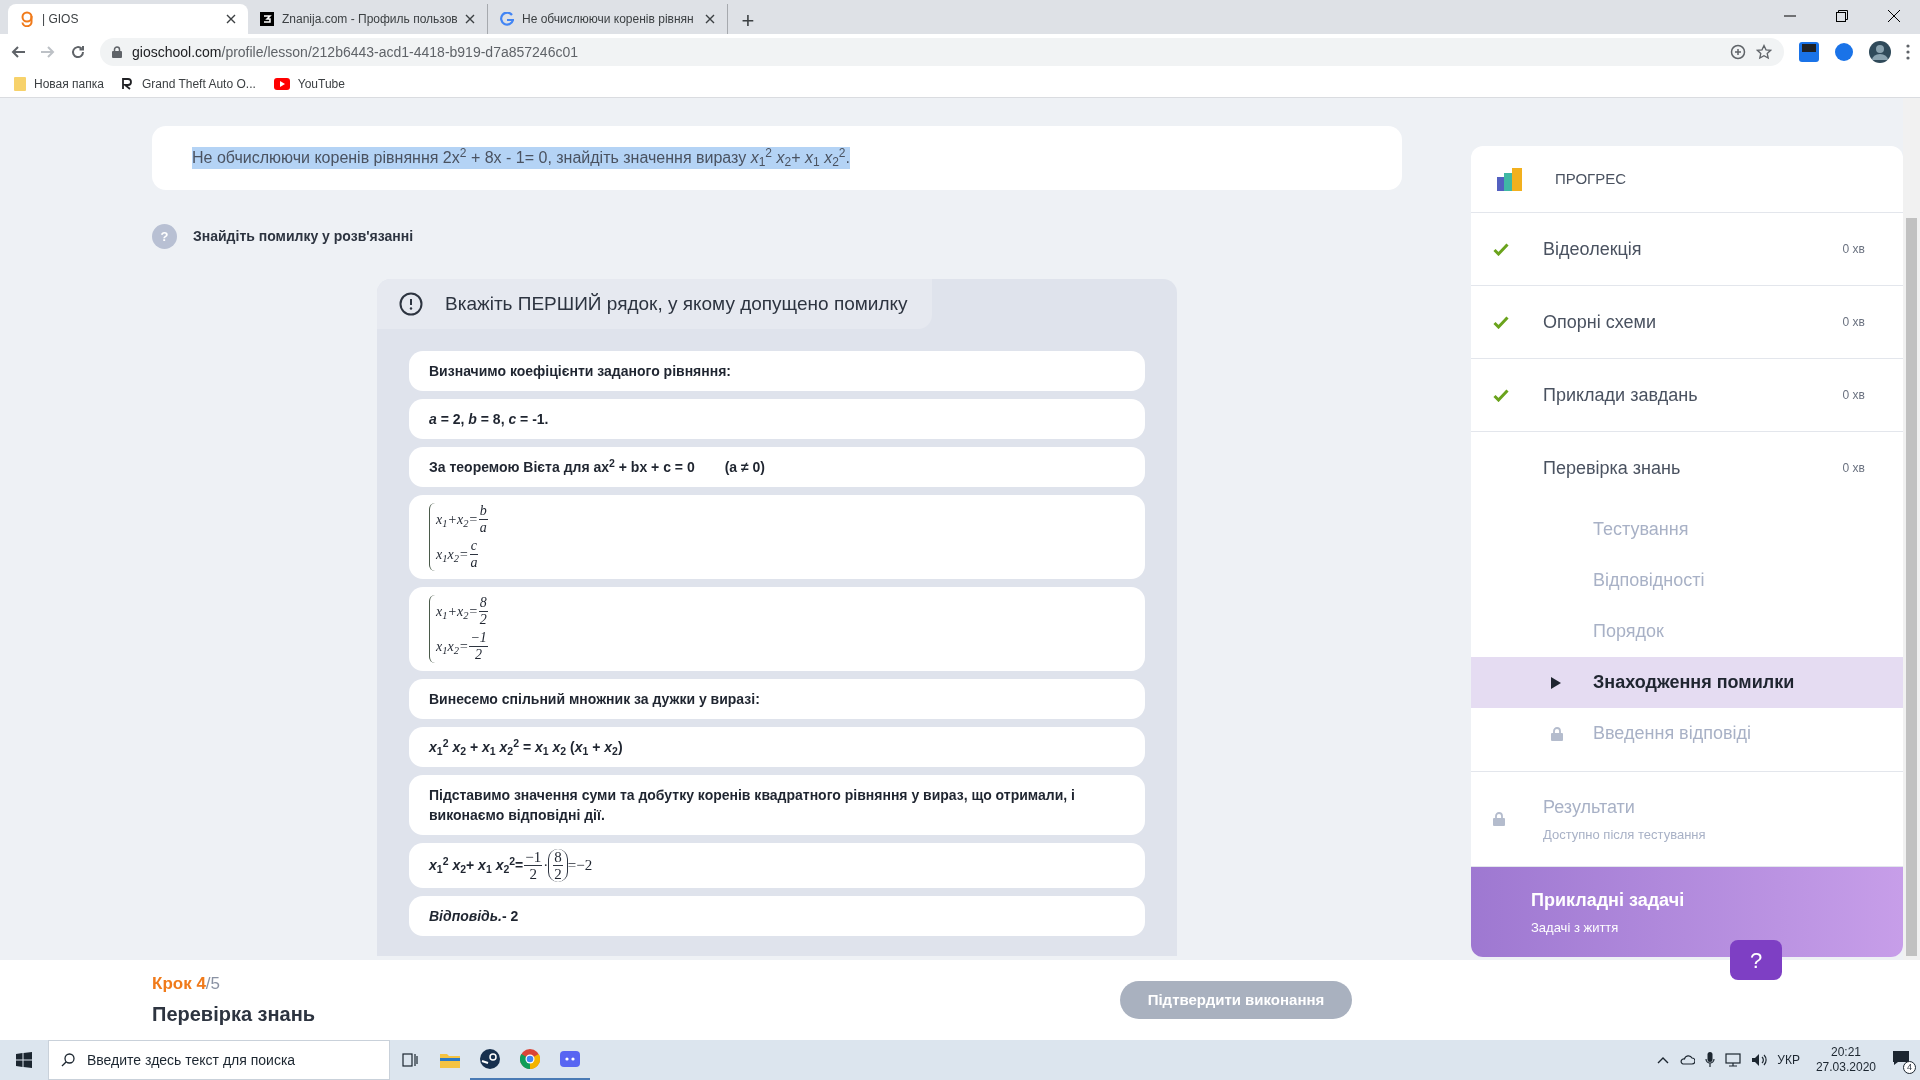 This screenshot has height=1080, width=1920. What do you see at coordinates (777, 805) in the screenshot?
I see `solution-step: Підставимо значення суми та добутку коренів квадратного рівняння у вираз, що отримали, і виконаємо відповідні дії.` at bounding box center [777, 805].